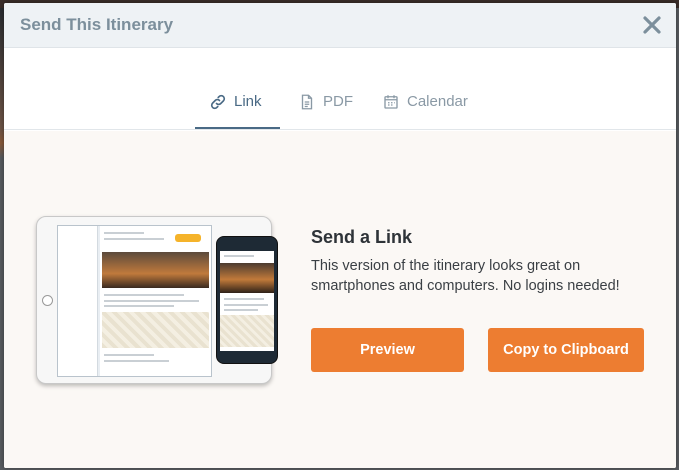 This screenshot has height=470, width=679. I want to click on tab-calendar: Calendar, so click(425, 111).